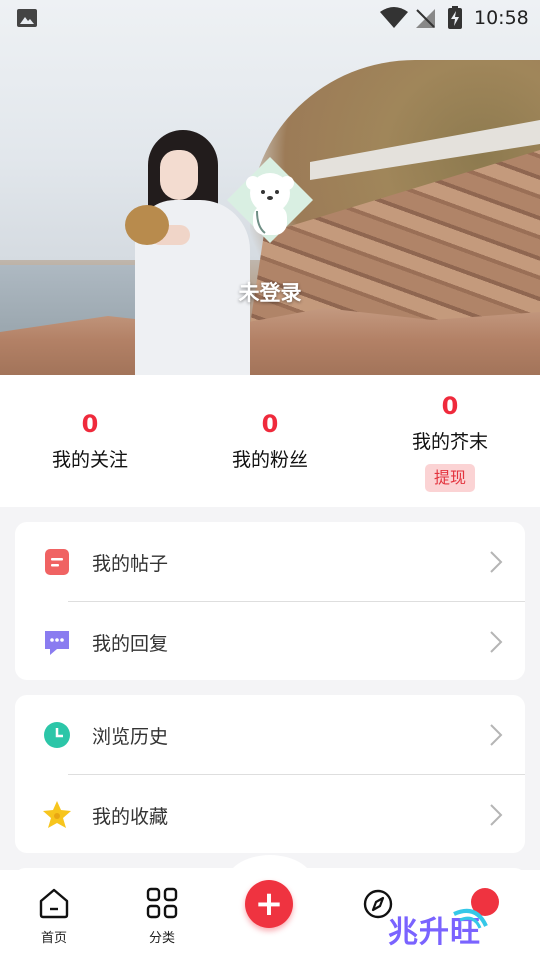  I want to click on status-time: 10:58, so click(501, 18).